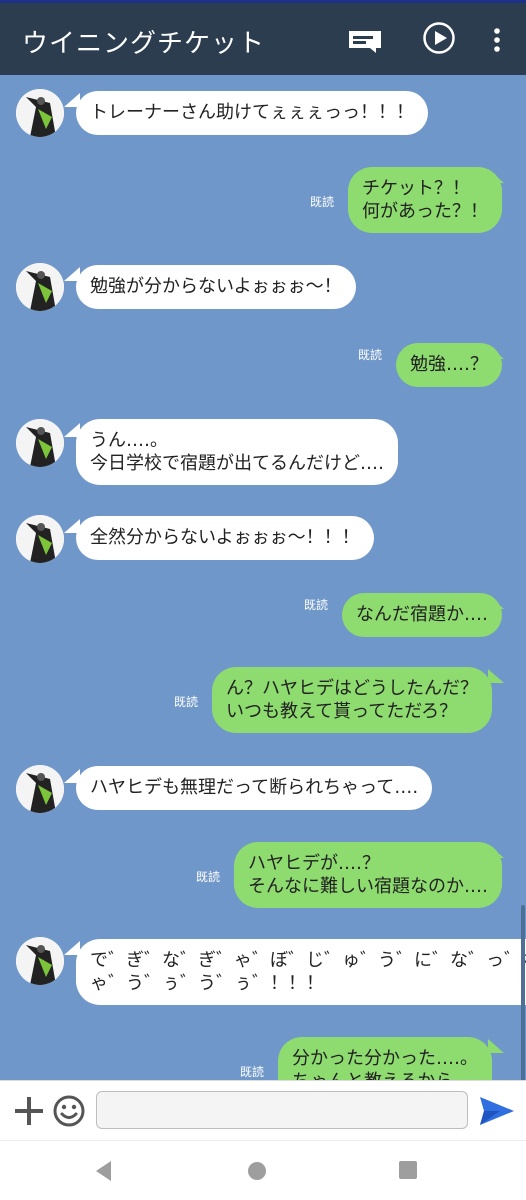 The width and height of the screenshot is (526, 1200). What do you see at coordinates (449, 365) in the screenshot?
I see `message-bubble-outgoing: 勉強‥‥？` at bounding box center [449, 365].